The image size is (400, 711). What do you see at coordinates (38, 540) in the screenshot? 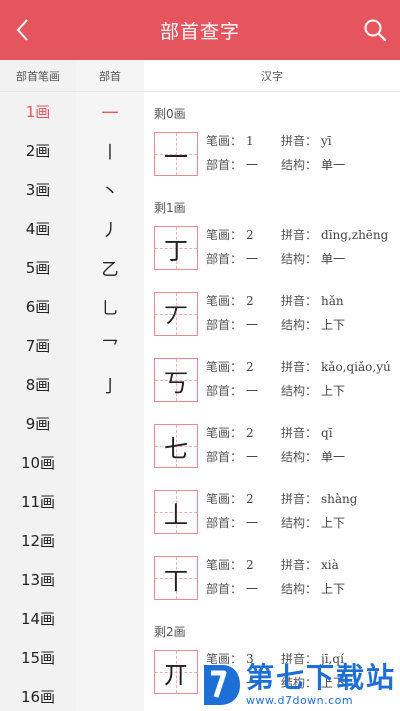
I see `stroke-count-item: 12画` at bounding box center [38, 540].